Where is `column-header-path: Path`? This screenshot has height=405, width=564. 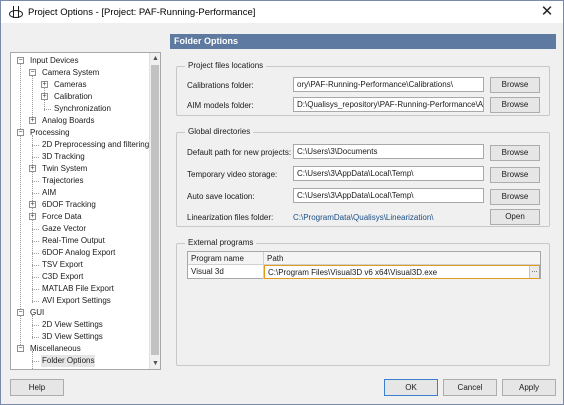
column-header-path: Path is located at coordinates (402, 258).